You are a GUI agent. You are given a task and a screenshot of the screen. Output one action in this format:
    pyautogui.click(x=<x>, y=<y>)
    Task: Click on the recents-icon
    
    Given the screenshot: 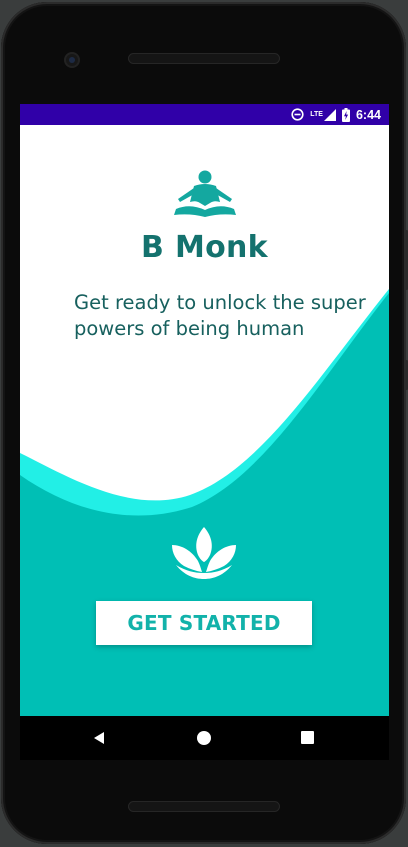 What is the action you would take?
    pyautogui.click(x=307, y=737)
    